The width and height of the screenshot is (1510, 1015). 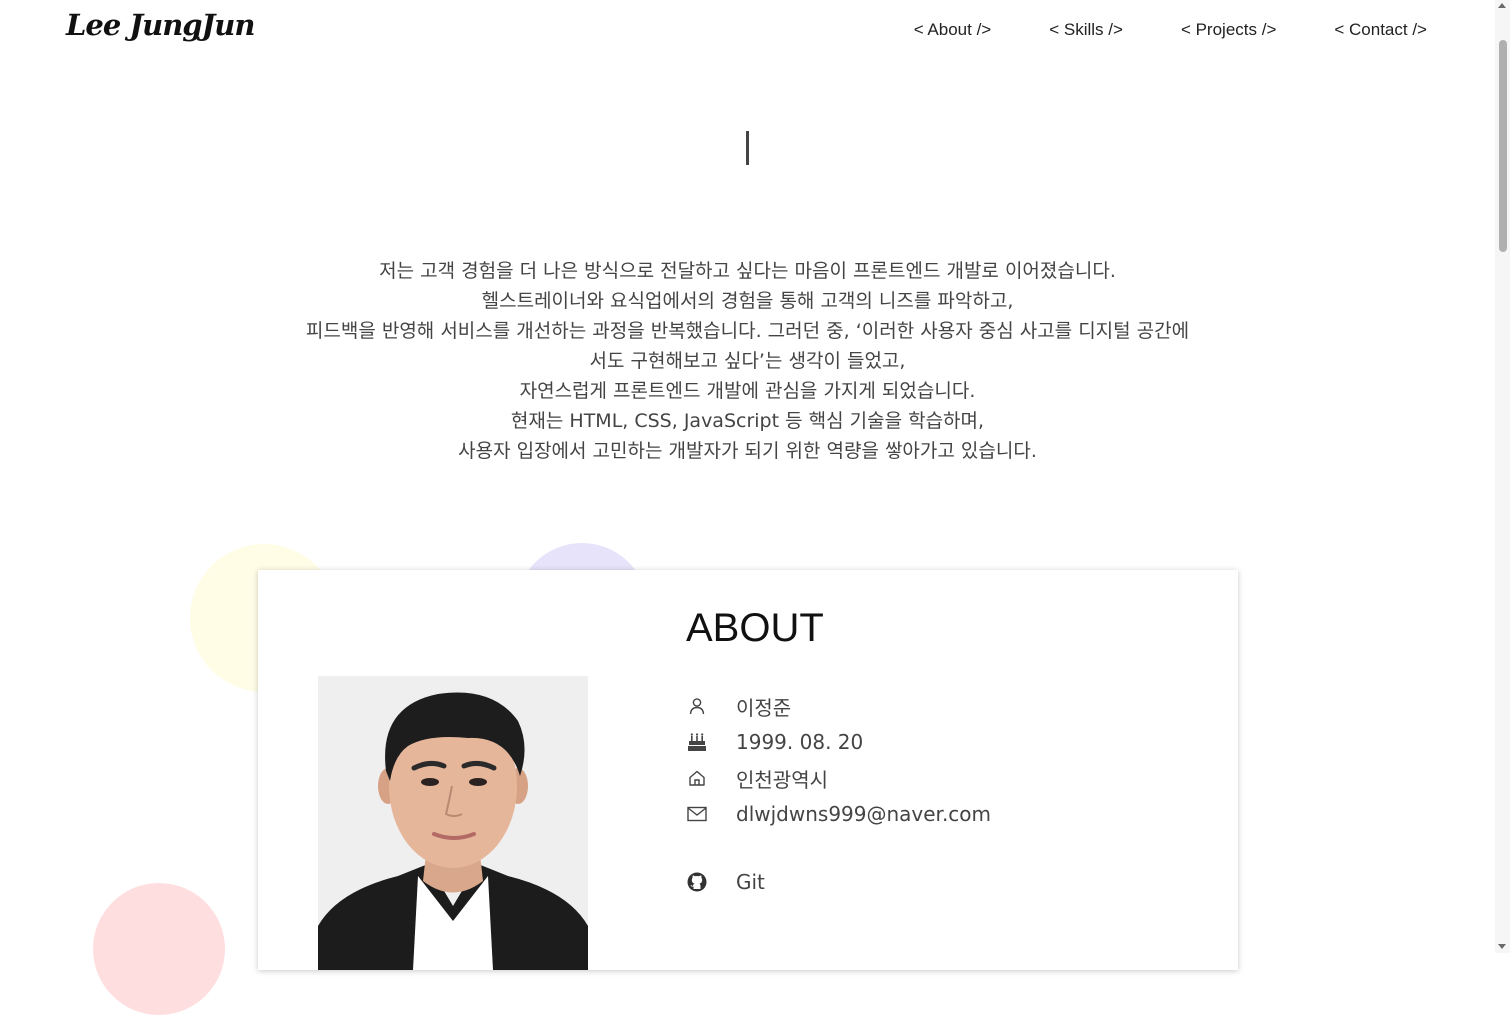 I want to click on info-row-birth: 1999. 08. 20, so click(x=838, y=742).